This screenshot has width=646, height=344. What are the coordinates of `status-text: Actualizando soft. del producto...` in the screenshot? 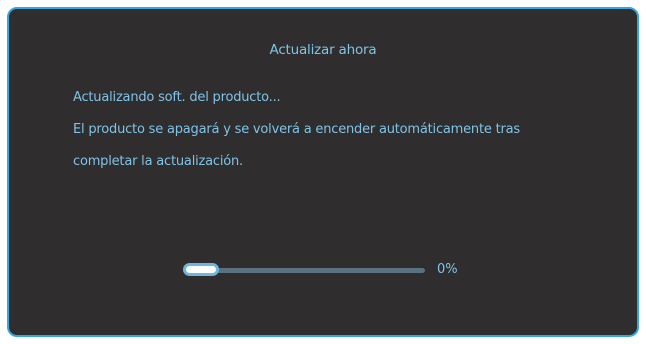 It's located at (177, 97).